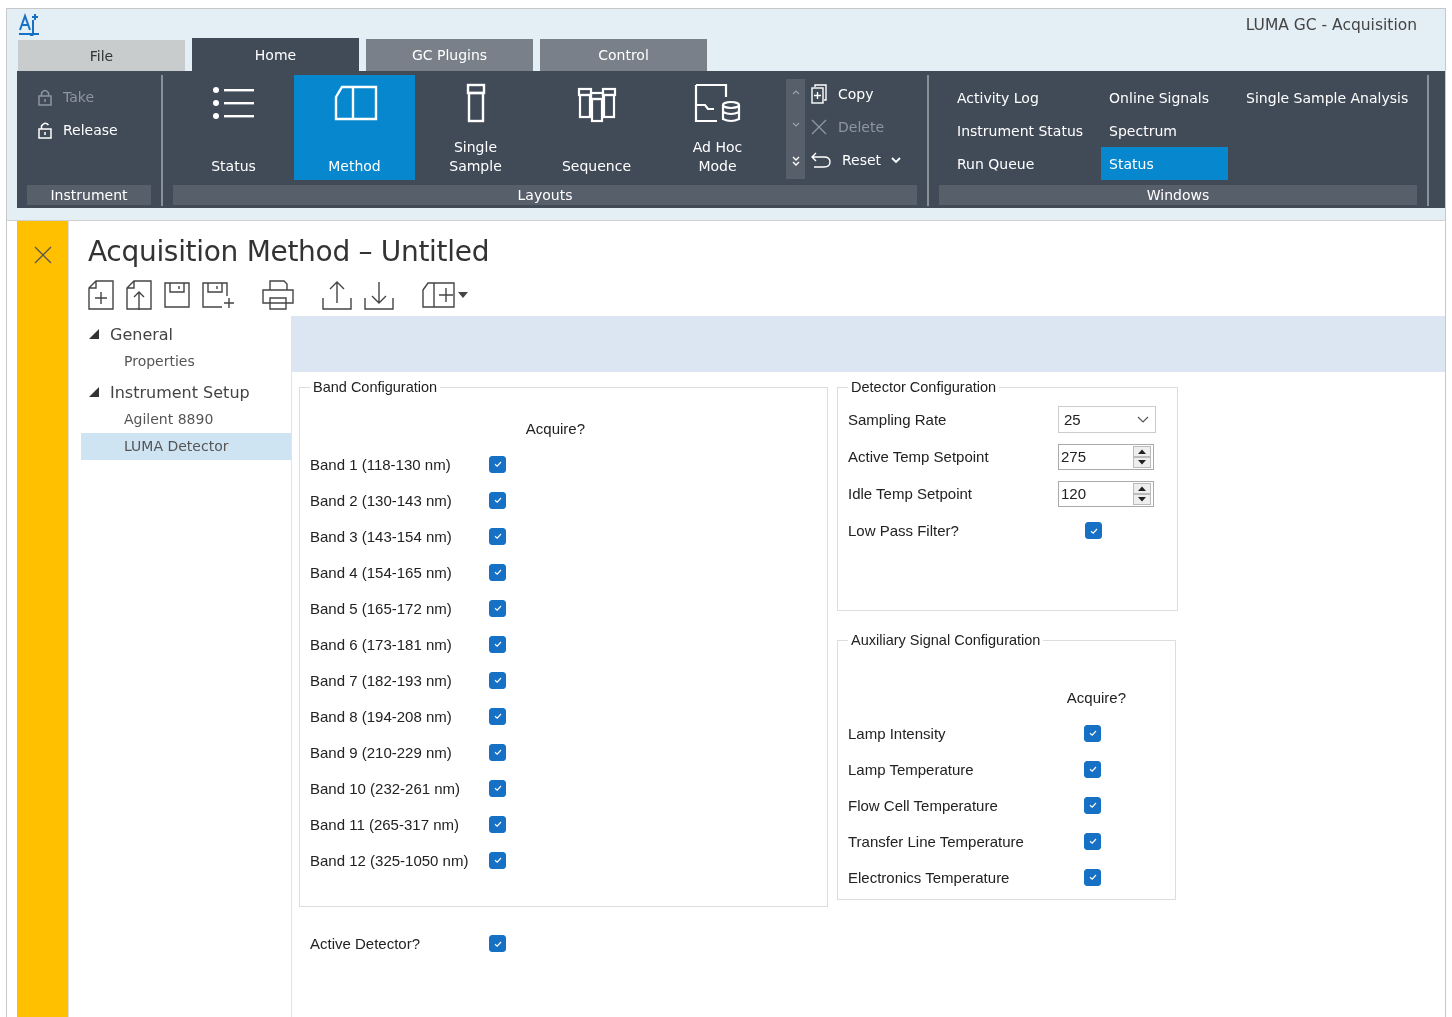  Describe the element at coordinates (379, 295) in the screenshot. I see `download-icon` at that location.